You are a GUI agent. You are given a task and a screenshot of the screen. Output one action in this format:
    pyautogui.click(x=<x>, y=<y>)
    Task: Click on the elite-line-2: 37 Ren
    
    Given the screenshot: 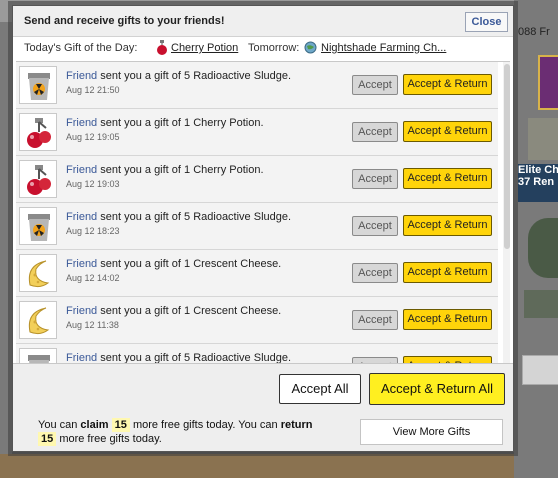 What is the action you would take?
    pyautogui.click(x=536, y=182)
    